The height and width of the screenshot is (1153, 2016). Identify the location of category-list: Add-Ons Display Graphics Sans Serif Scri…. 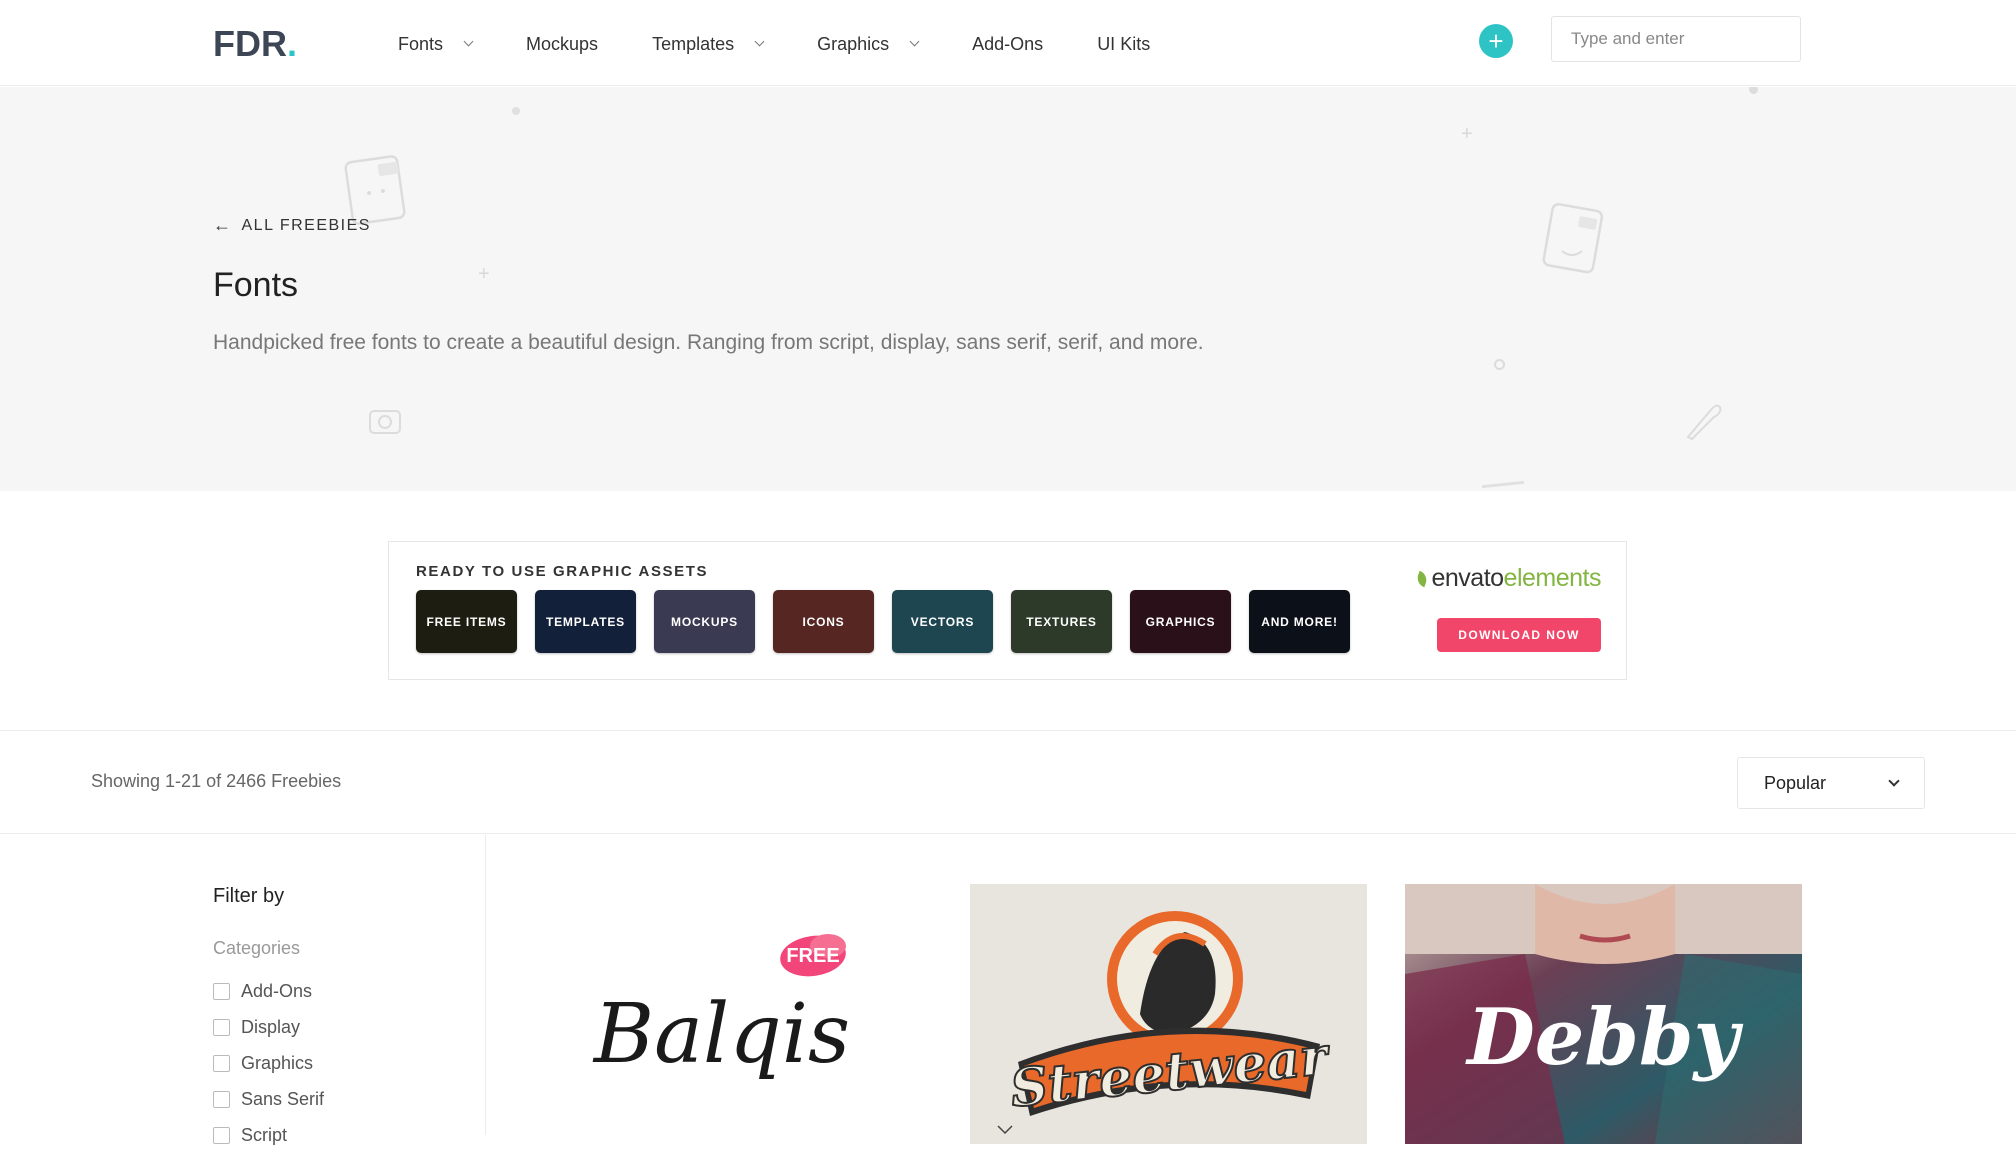
(268, 1063).